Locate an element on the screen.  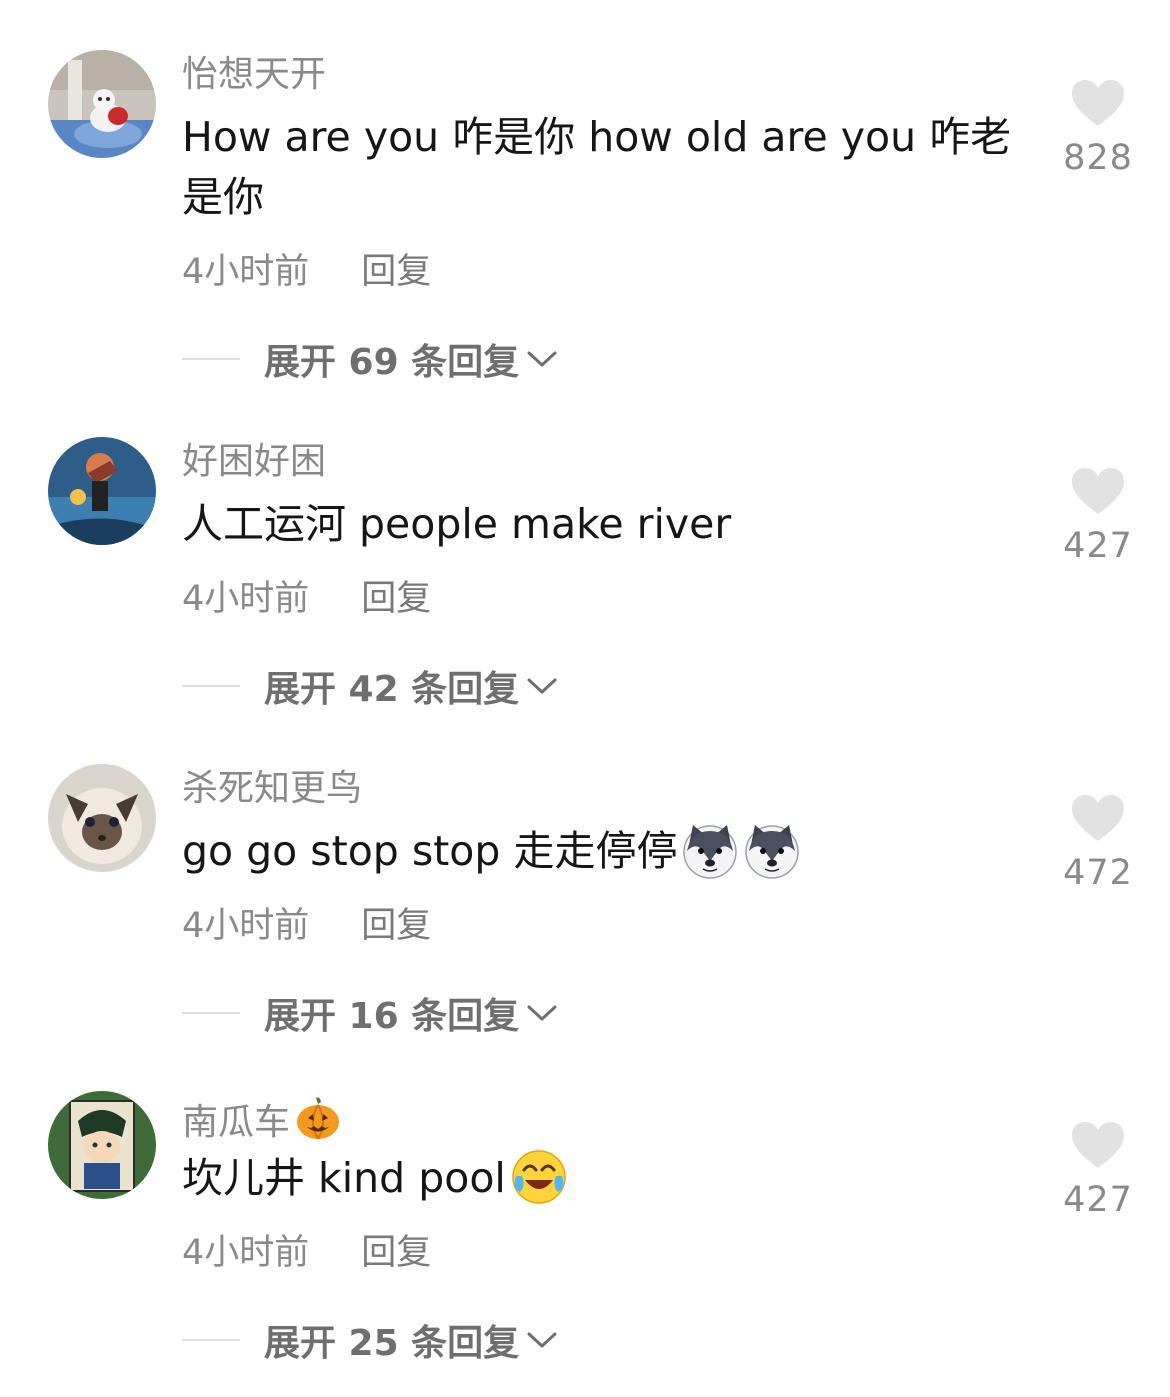
username-text: 南瓜车 is located at coordinates (236, 1122).